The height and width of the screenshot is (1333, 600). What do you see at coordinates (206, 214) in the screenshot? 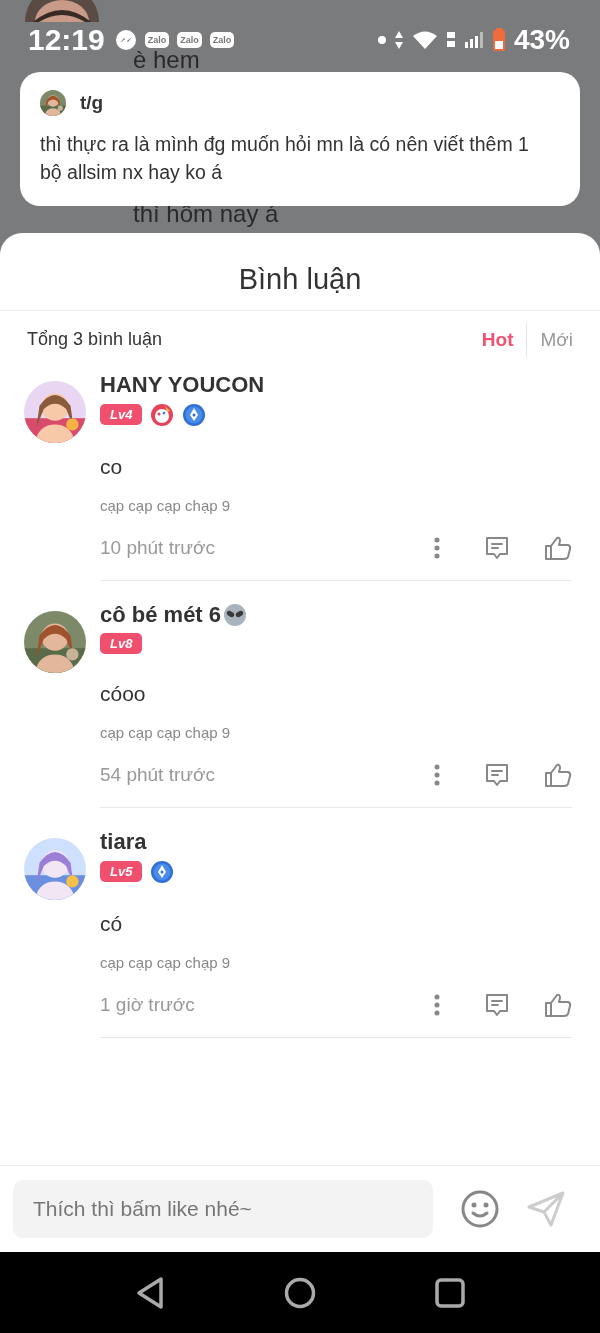
I see `chat-message: thì hôm nay á` at bounding box center [206, 214].